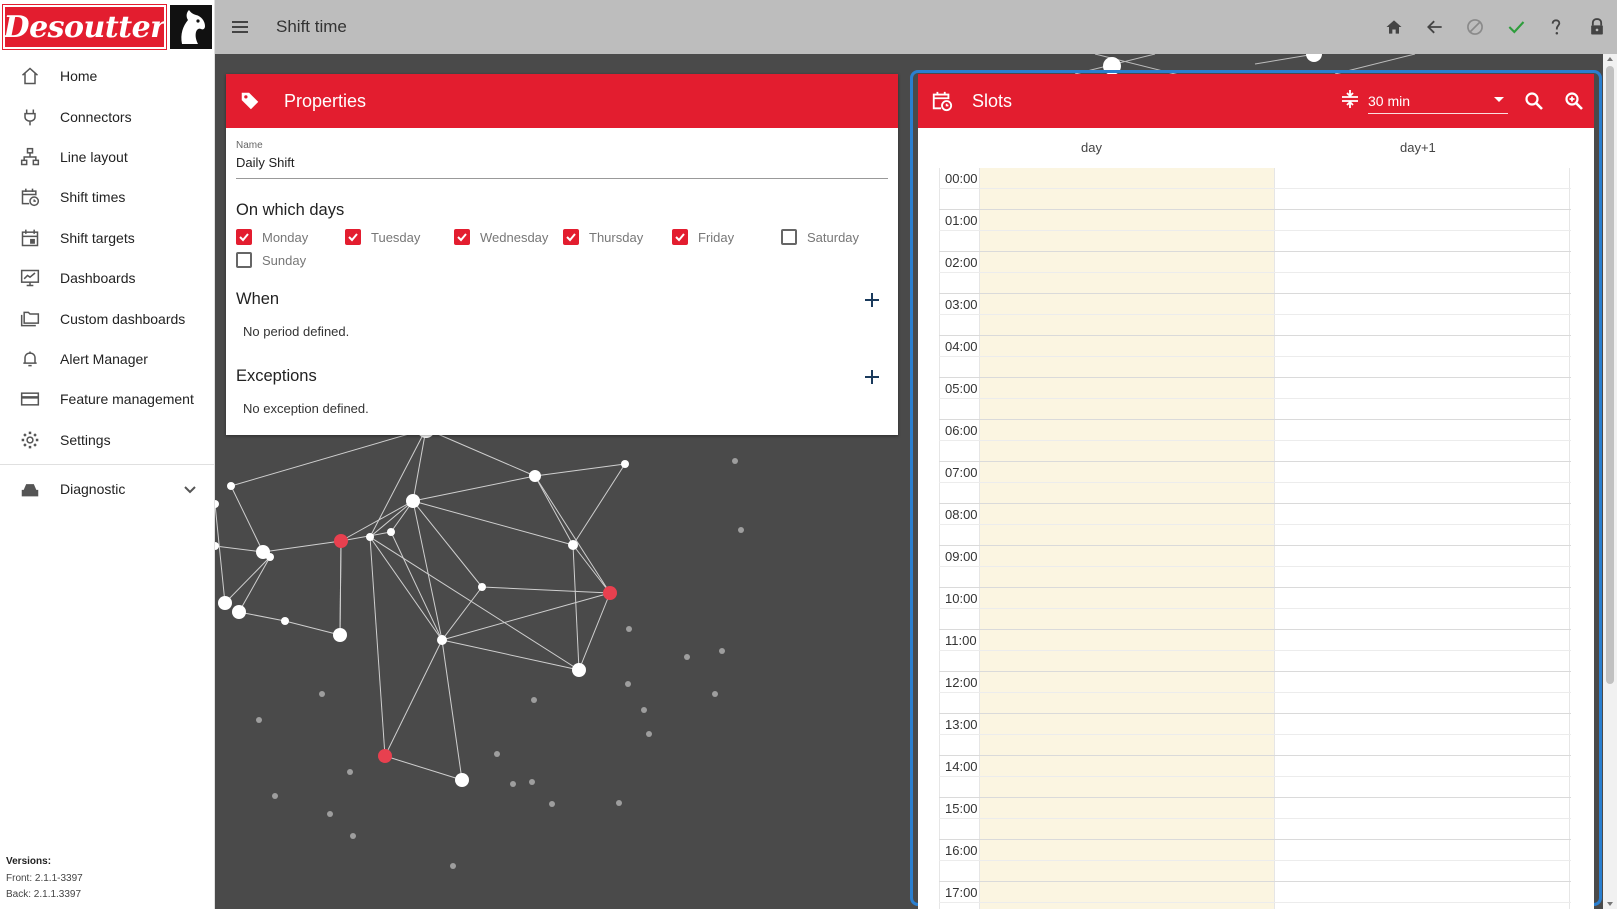  What do you see at coordinates (107, 278) in the screenshot?
I see `sidebar-item-dashboards: Dashboards` at bounding box center [107, 278].